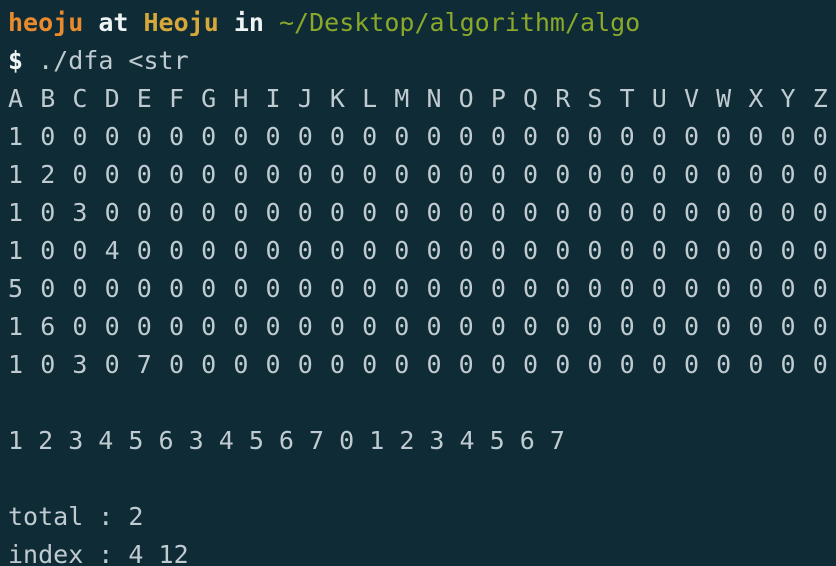 The image size is (836, 566). Describe the element at coordinates (691, 98) in the screenshot. I see `table-header-cell: V` at that location.